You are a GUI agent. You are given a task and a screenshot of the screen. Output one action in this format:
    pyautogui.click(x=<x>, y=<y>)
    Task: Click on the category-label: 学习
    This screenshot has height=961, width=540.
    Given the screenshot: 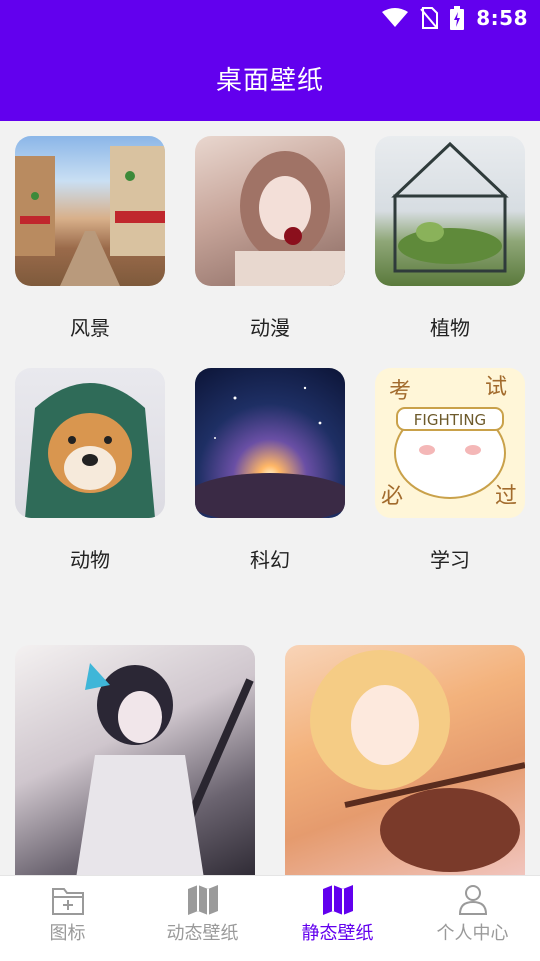 What is the action you would take?
    pyautogui.click(x=450, y=560)
    